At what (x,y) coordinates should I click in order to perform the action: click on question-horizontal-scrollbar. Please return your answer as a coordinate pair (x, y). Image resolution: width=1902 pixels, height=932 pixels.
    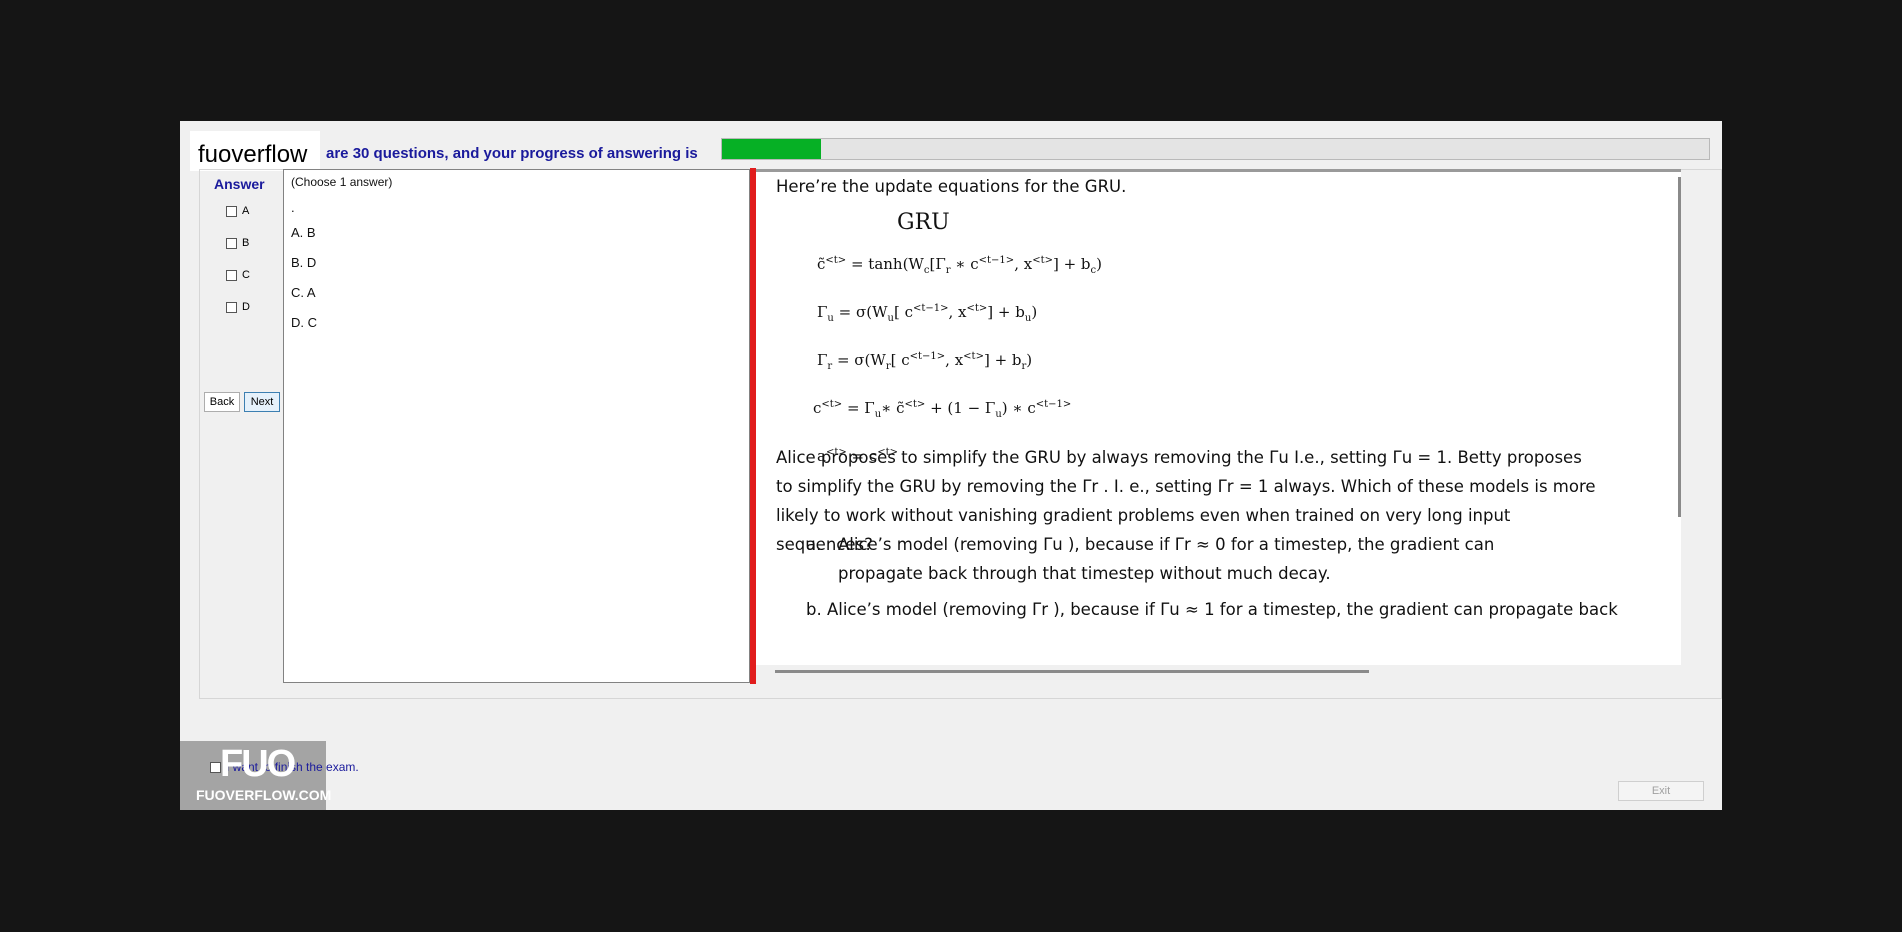
    Looking at the image, I should click on (1072, 671).